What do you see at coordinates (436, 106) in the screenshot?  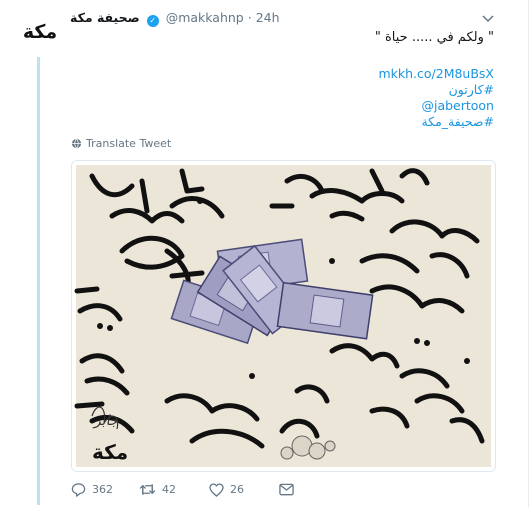 I see `mention-jabertoon: @jabertoon` at bounding box center [436, 106].